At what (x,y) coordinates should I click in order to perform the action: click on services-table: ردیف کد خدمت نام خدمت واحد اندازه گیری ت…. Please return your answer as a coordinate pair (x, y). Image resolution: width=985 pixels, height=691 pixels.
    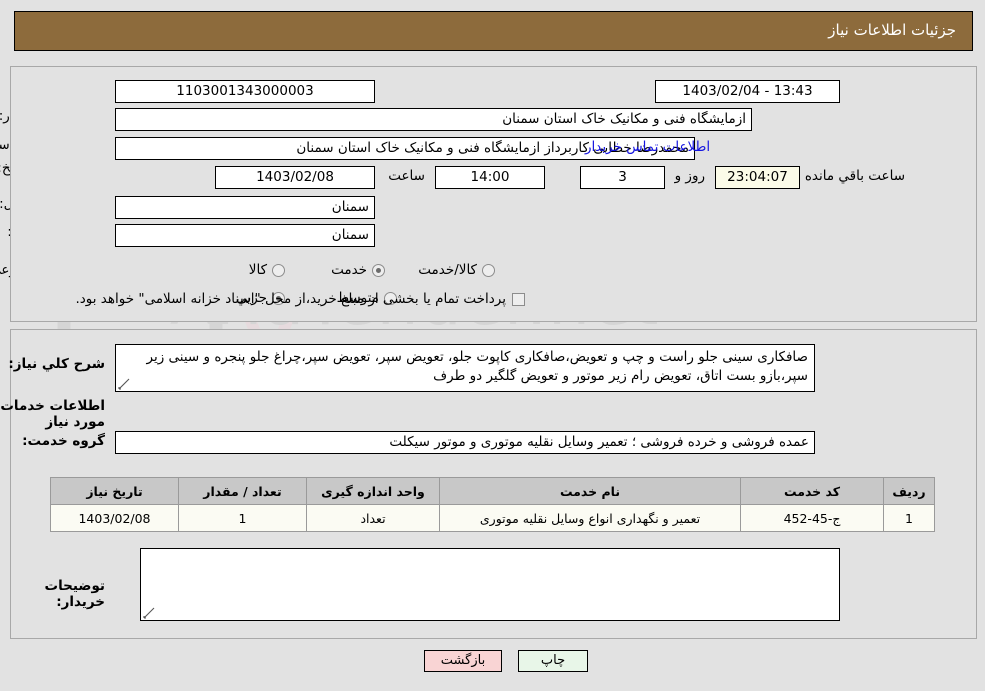
    Looking at the image, I should click on (492, 504).